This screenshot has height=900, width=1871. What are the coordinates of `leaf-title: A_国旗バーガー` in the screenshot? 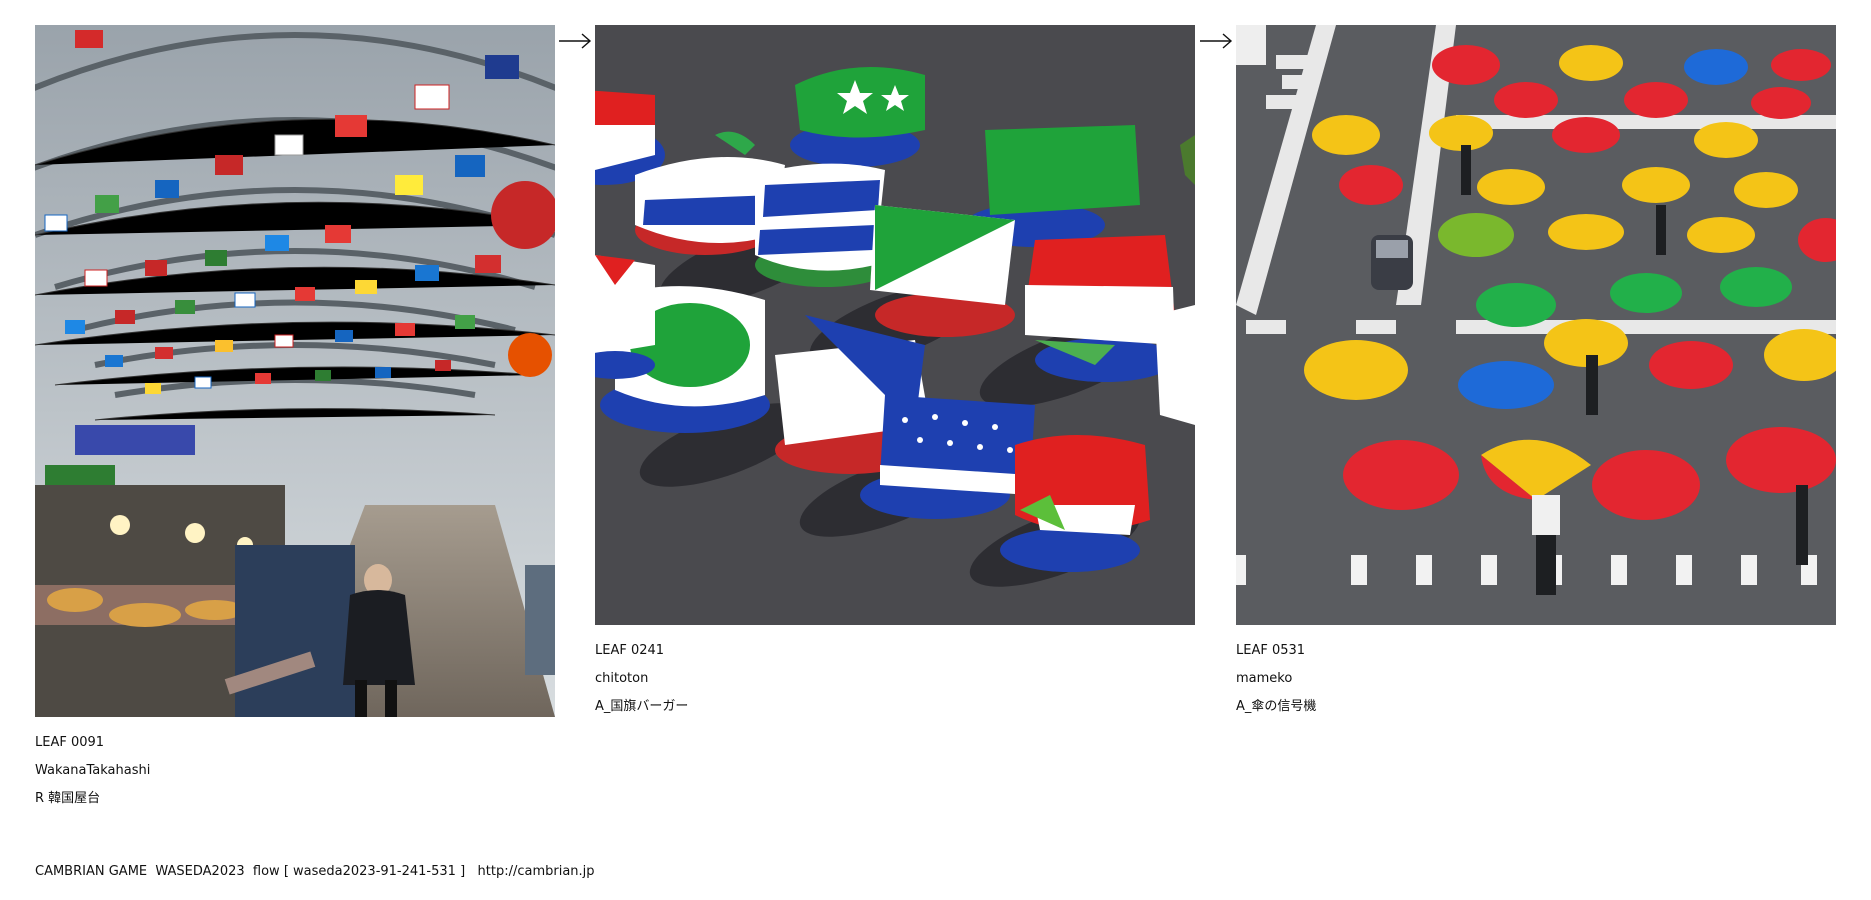 It's located at (642, 706).